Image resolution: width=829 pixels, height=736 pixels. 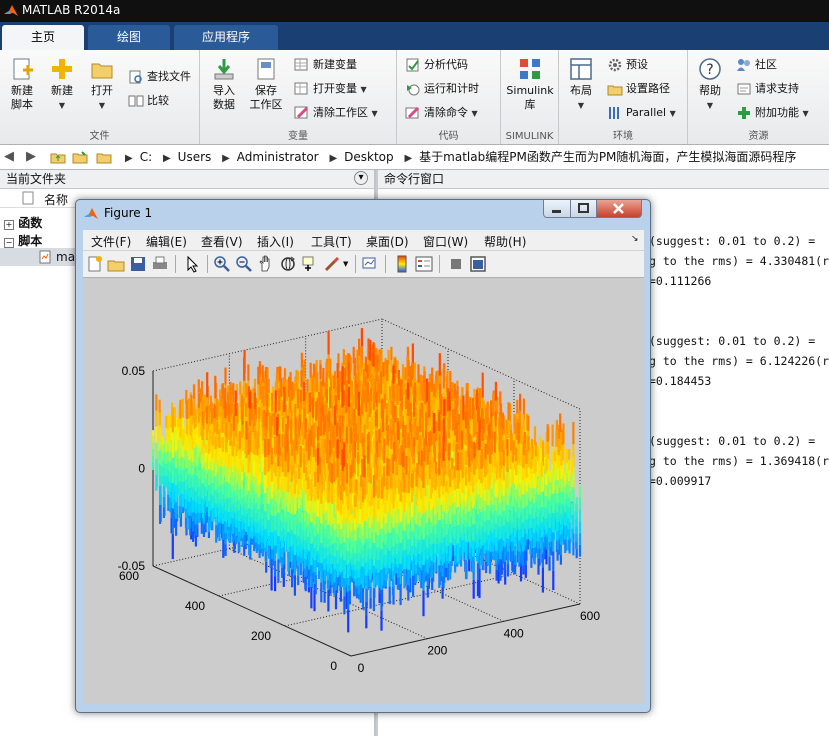 What do you see at coordinates (330, 89) in the screenshot?
I see `open-variable-button: 打开变量 ▼` at bounding box center [330, 89].